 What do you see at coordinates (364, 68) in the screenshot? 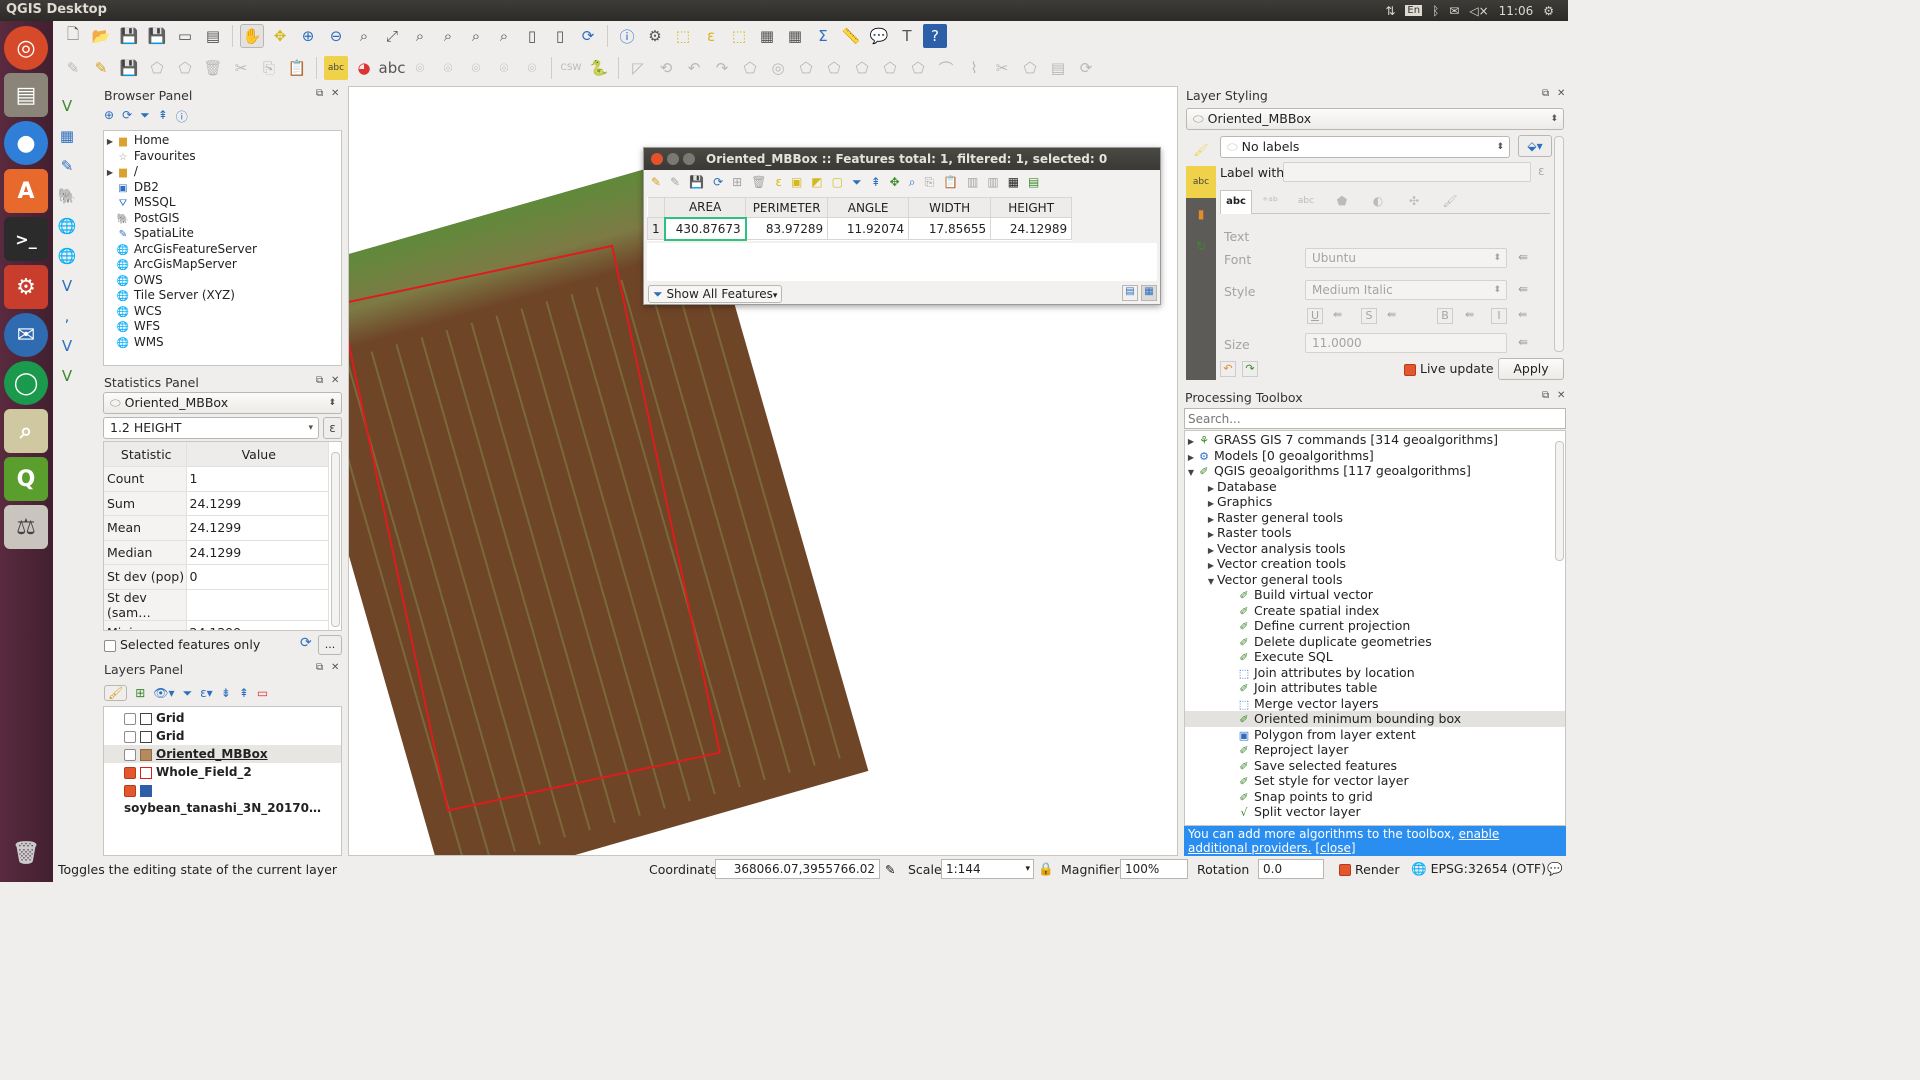
I see `diagram-icon: ◕` at bounding box center [364, 68].